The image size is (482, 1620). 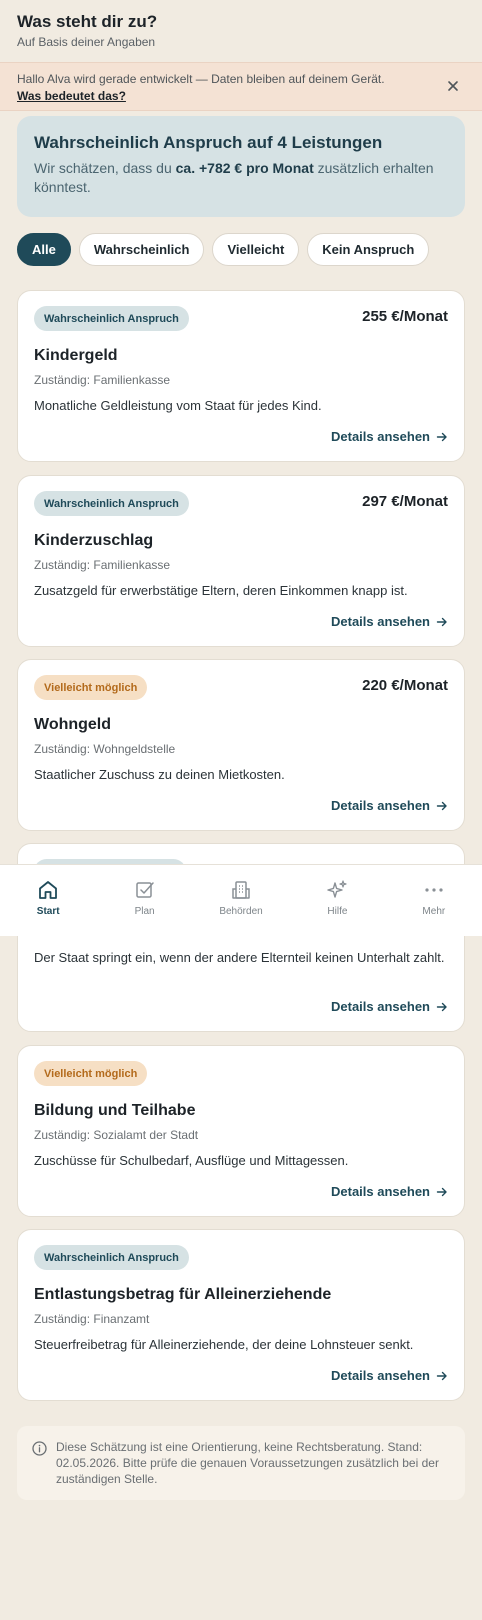 What do you see at coordinates (48, 900) in the screenshot?
I see `nav-start: Start` at bounding box center [48, 900].